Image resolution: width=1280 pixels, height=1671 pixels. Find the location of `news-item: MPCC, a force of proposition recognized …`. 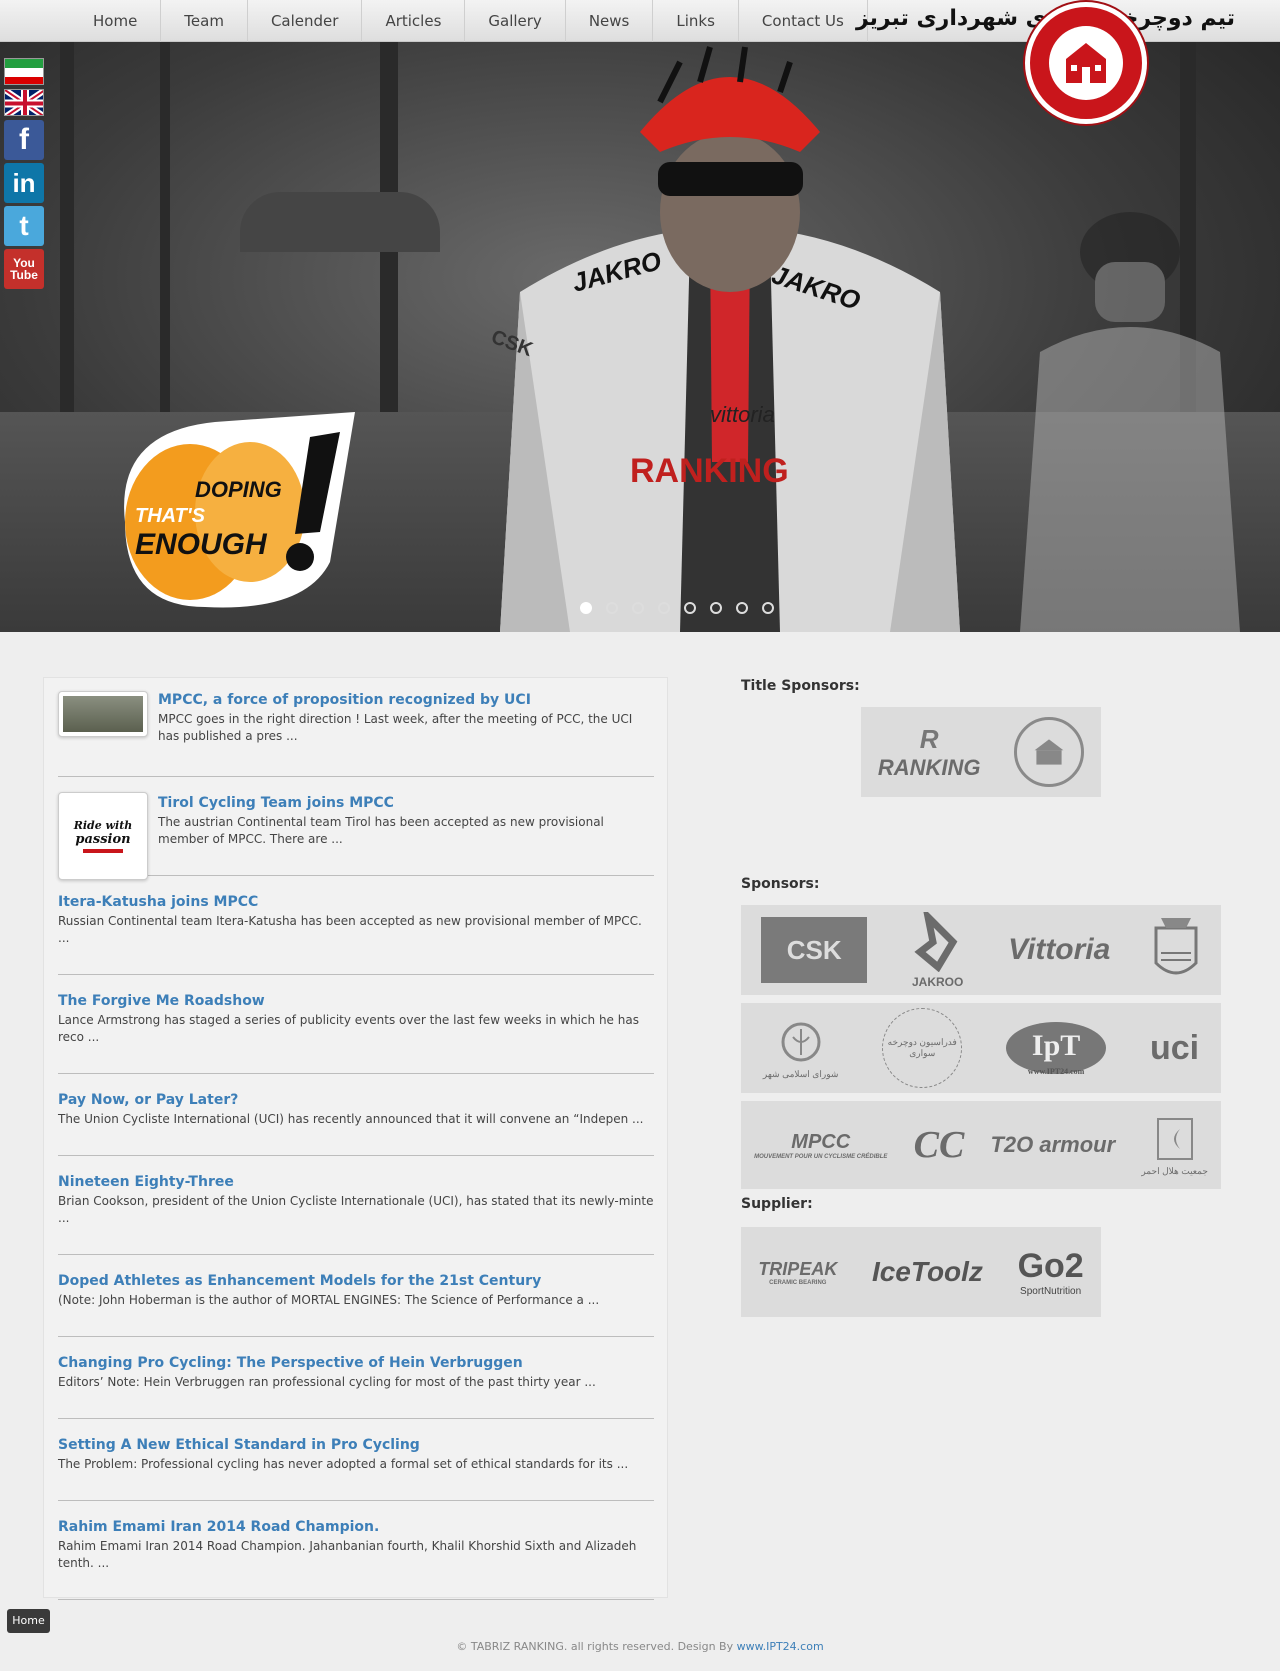

news-item: MPCC, a force of proposition recognized … is located at coordinates (356, 733).